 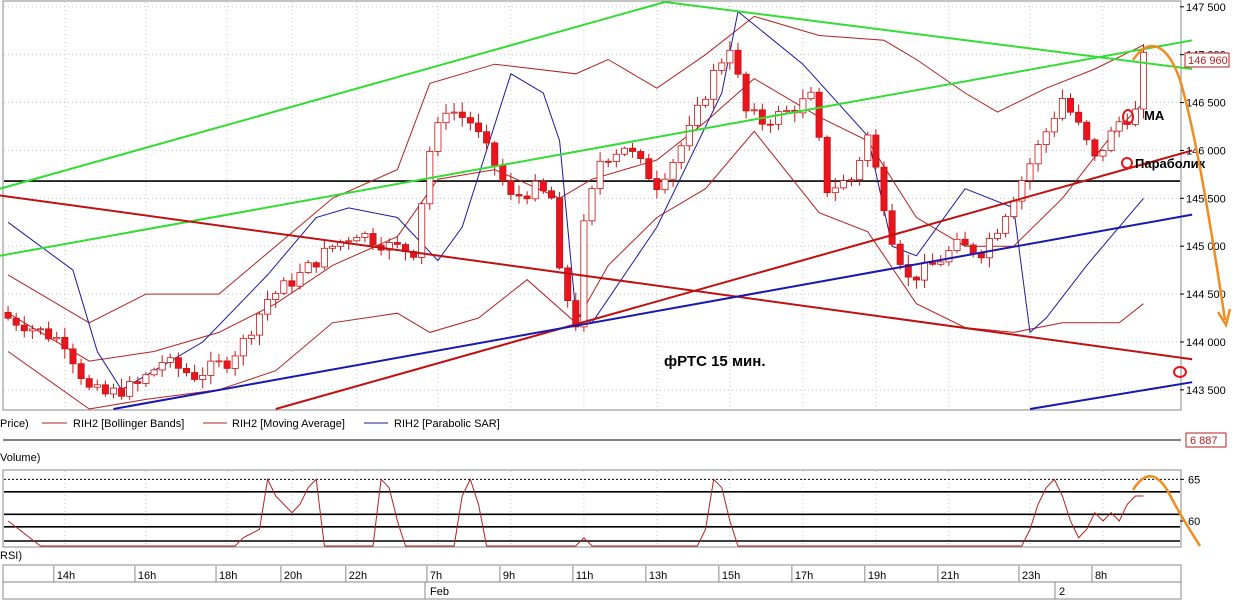 What do you see at coordinates (228, 576) in the screenshot?
I see `x-tick-label: 18h` at bounding box center [228, 576].